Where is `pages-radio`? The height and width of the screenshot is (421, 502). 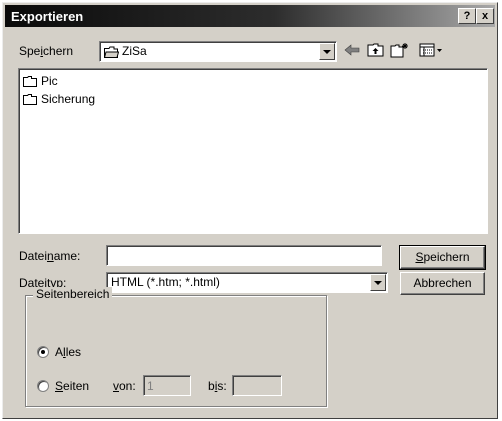 pages-radio is located at coordinates (43, 386).